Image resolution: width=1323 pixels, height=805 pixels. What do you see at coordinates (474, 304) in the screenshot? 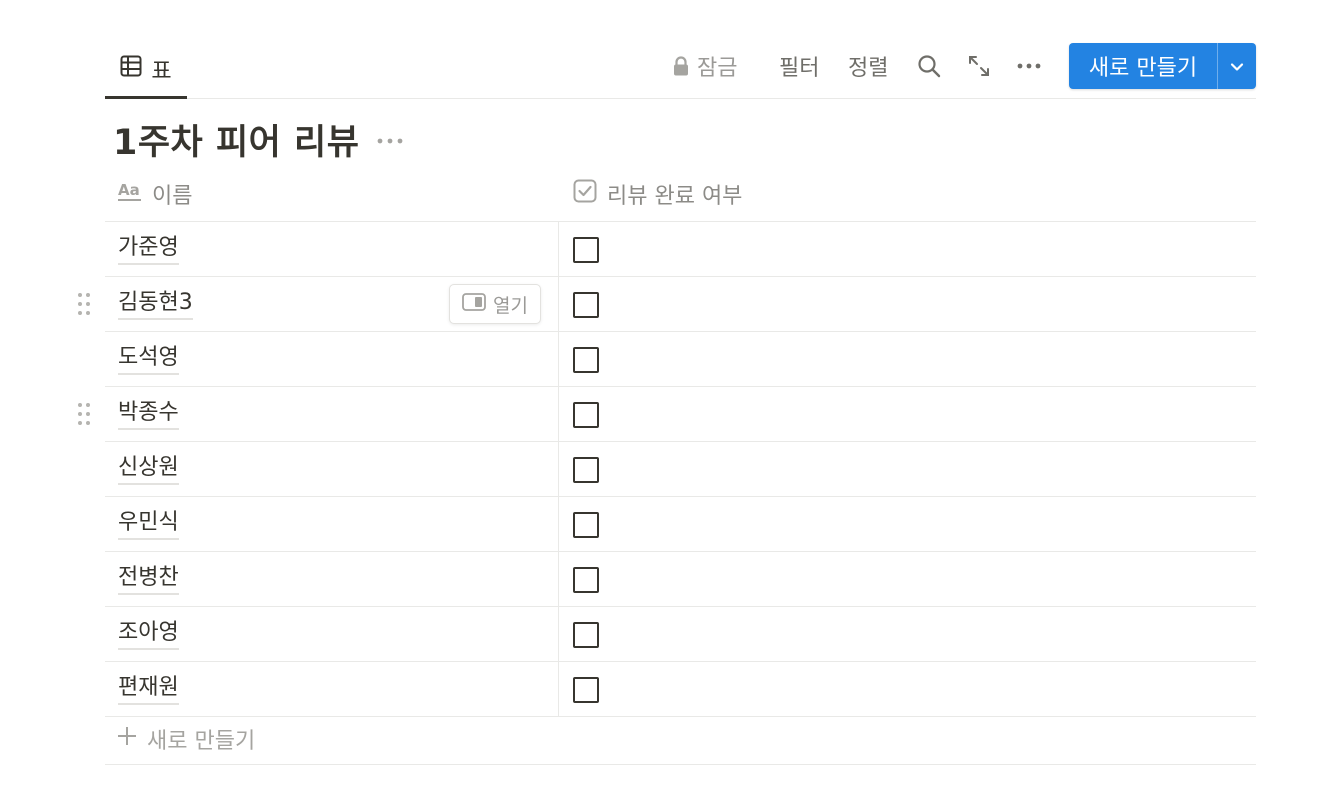
I see `side-peek-icon` at bounding box center [474, 304].